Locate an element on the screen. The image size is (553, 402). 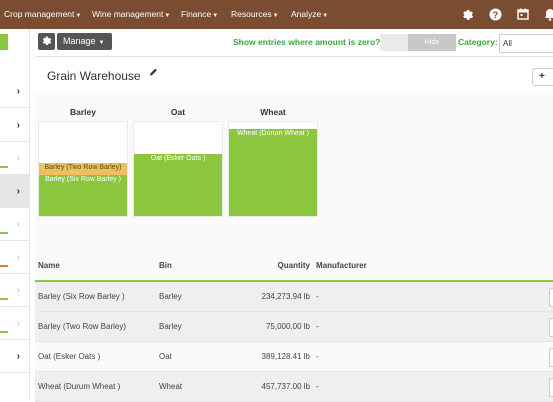
add-button: + is located at coordinates (542, 77).